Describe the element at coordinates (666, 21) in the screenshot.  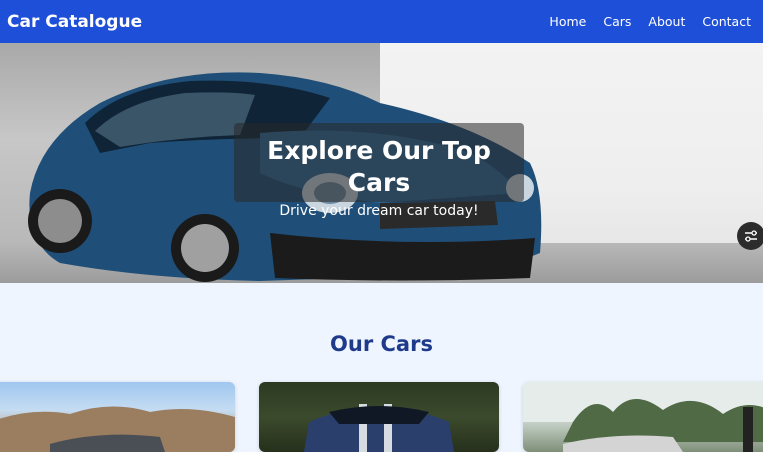
I see `nav-link-about: About` at that location.